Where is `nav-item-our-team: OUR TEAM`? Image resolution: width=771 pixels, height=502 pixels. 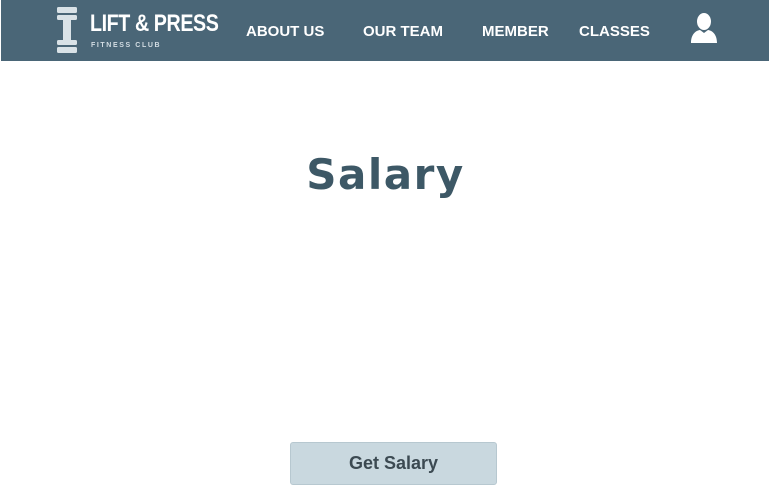
nav-item-our-team: OUR TEAM is located at coordinates (403, 32).